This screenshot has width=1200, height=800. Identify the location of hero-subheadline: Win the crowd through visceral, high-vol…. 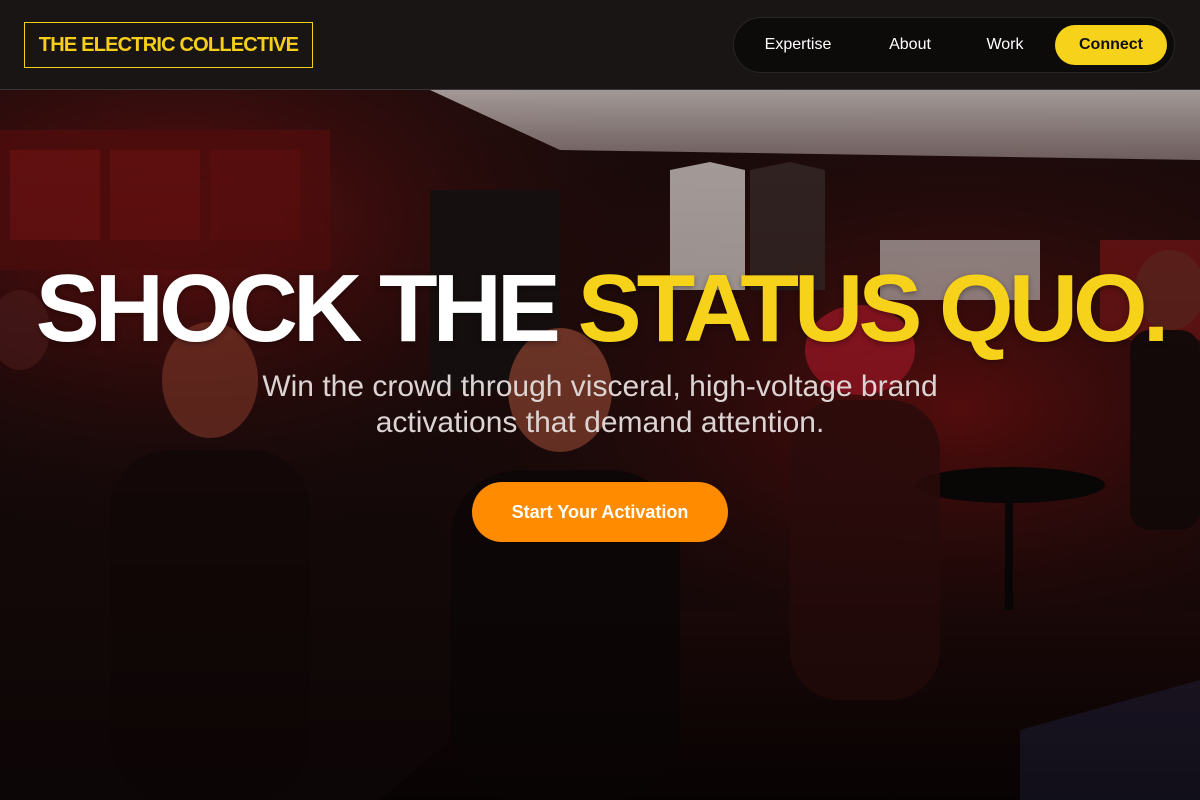
(600, 404).